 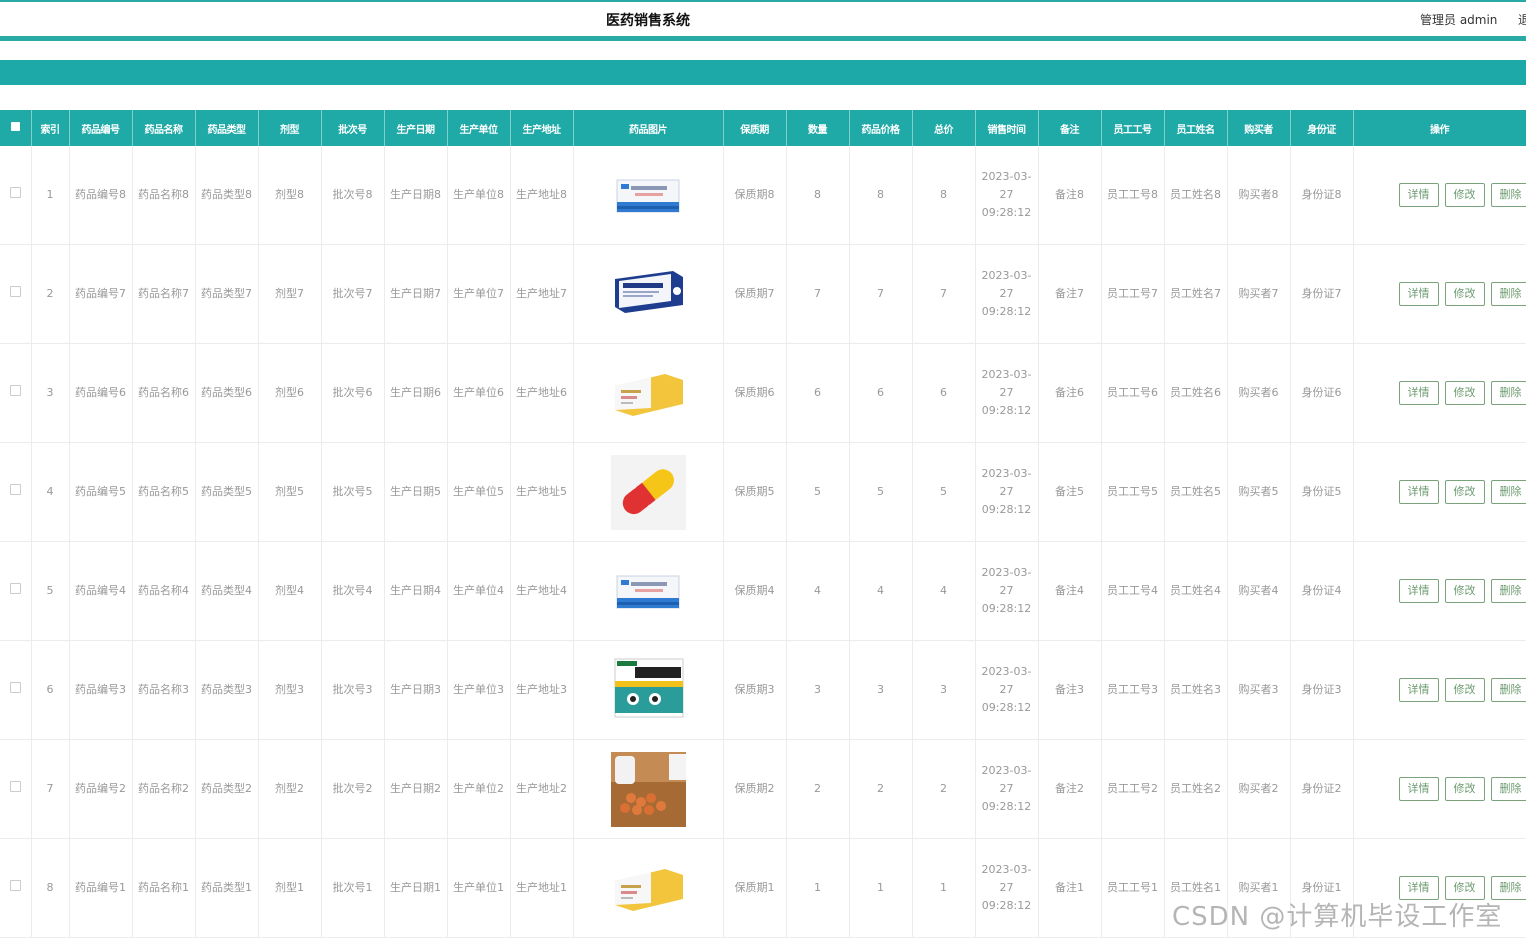 I want to click on cell-prod-unit: 生产单位1, so click(x=479, y=888).